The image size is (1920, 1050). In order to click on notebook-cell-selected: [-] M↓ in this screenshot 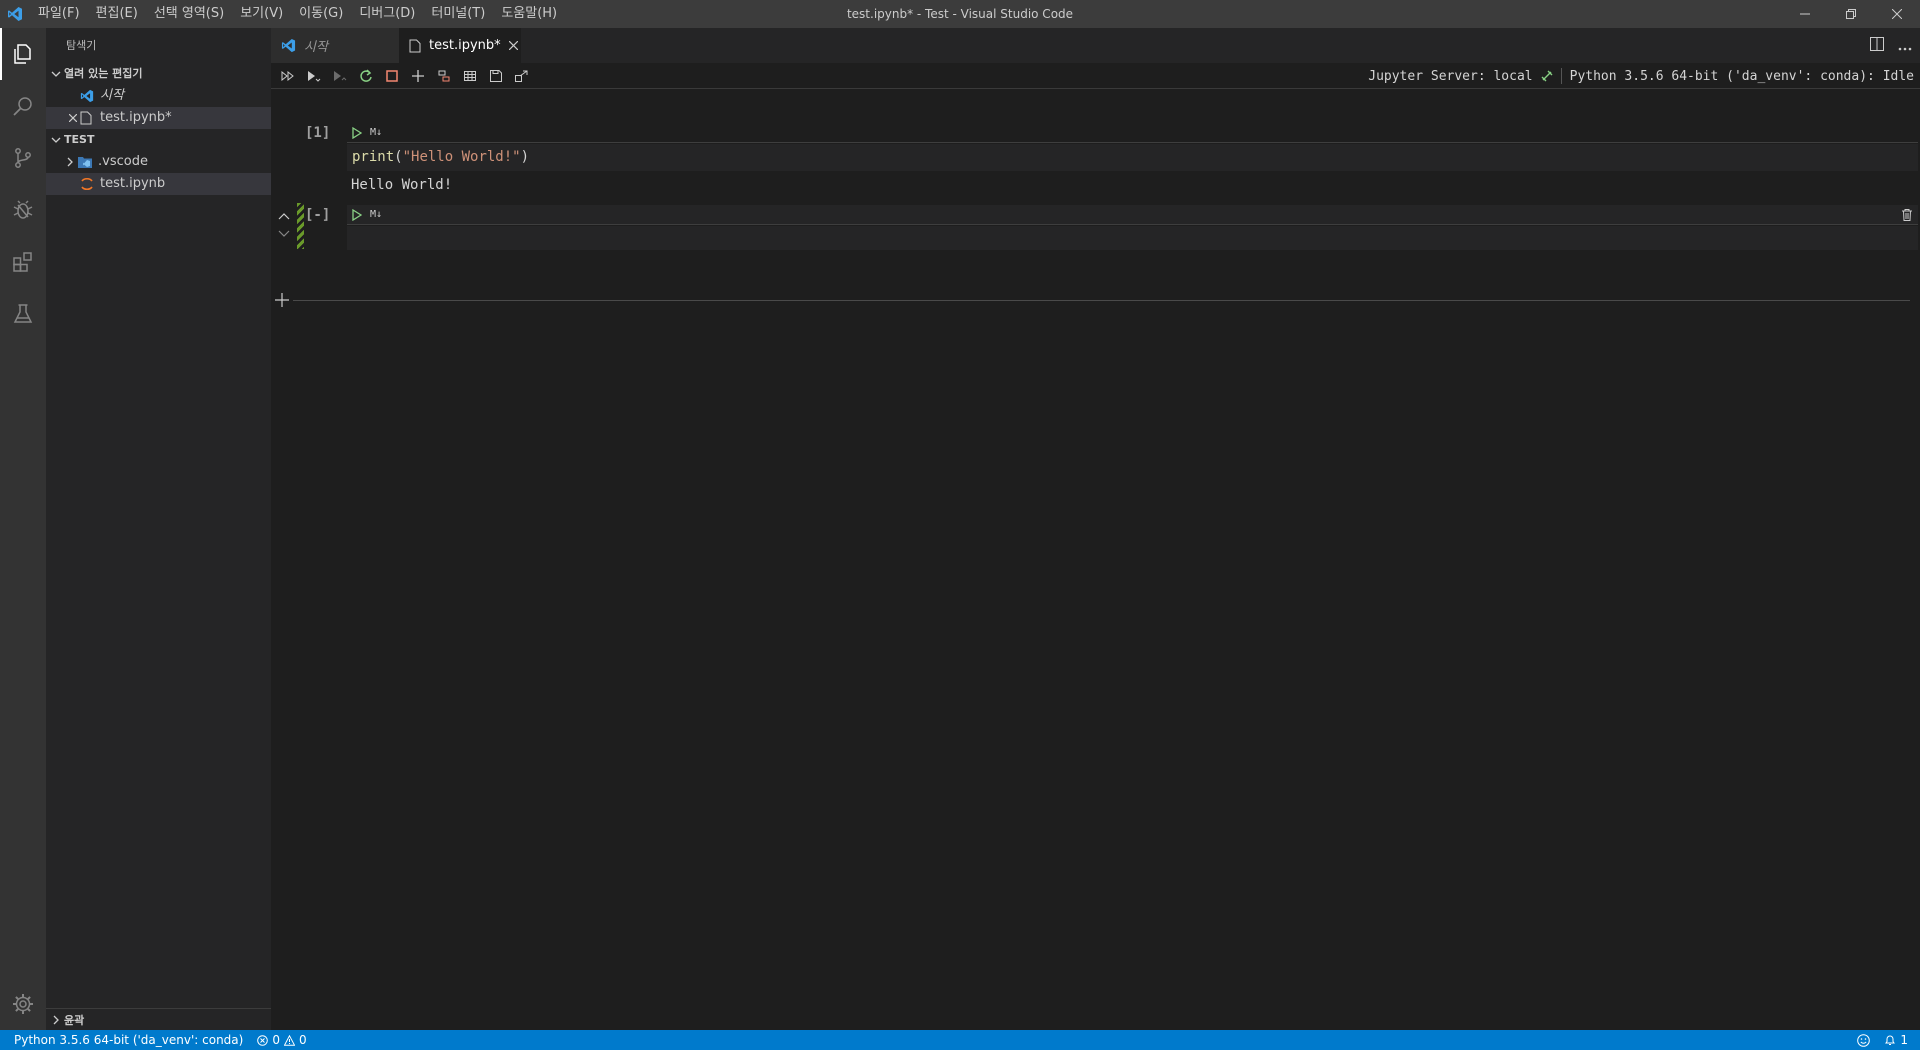, I will do `click(1095, 233)`.